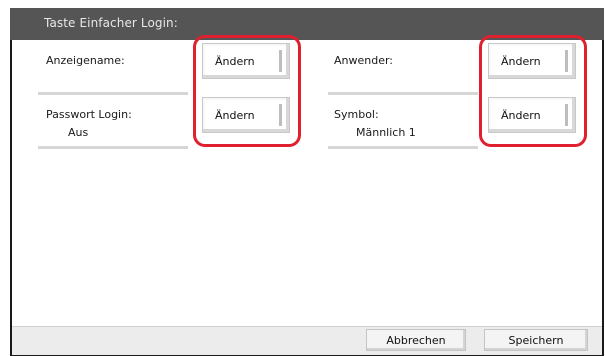 The height and width of the screenshot is (356, 606). Describe the element at coordinates (533, 91) in the screenshot. I see `highlight-right-buttons` at that location.